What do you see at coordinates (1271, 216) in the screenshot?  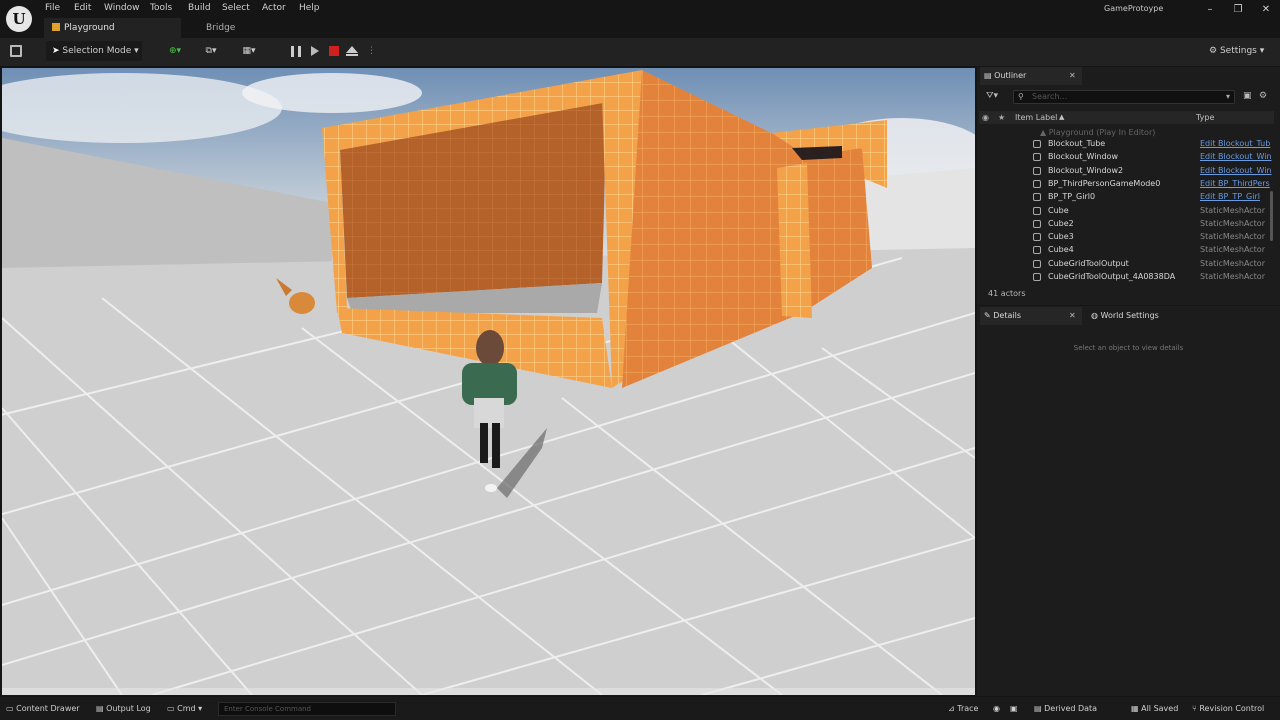 I see `outliner-scrollbar` at bounding box center [1271, 216].